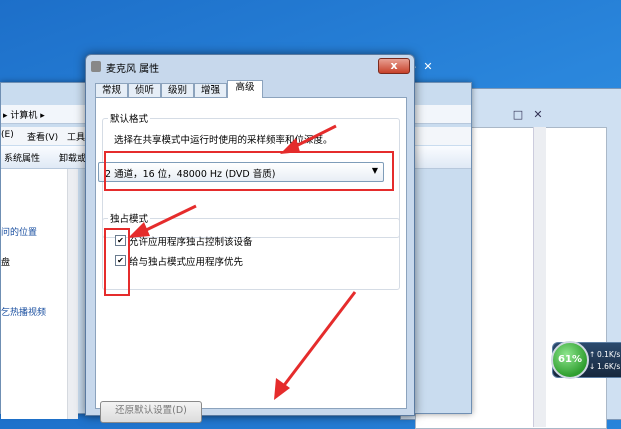 Image resolution: width=621 pixels, height=429 pixels. Describe the element at coordinates (570, 360) in the screenshot. I see `network-usage-gauge: 61%` at that location.